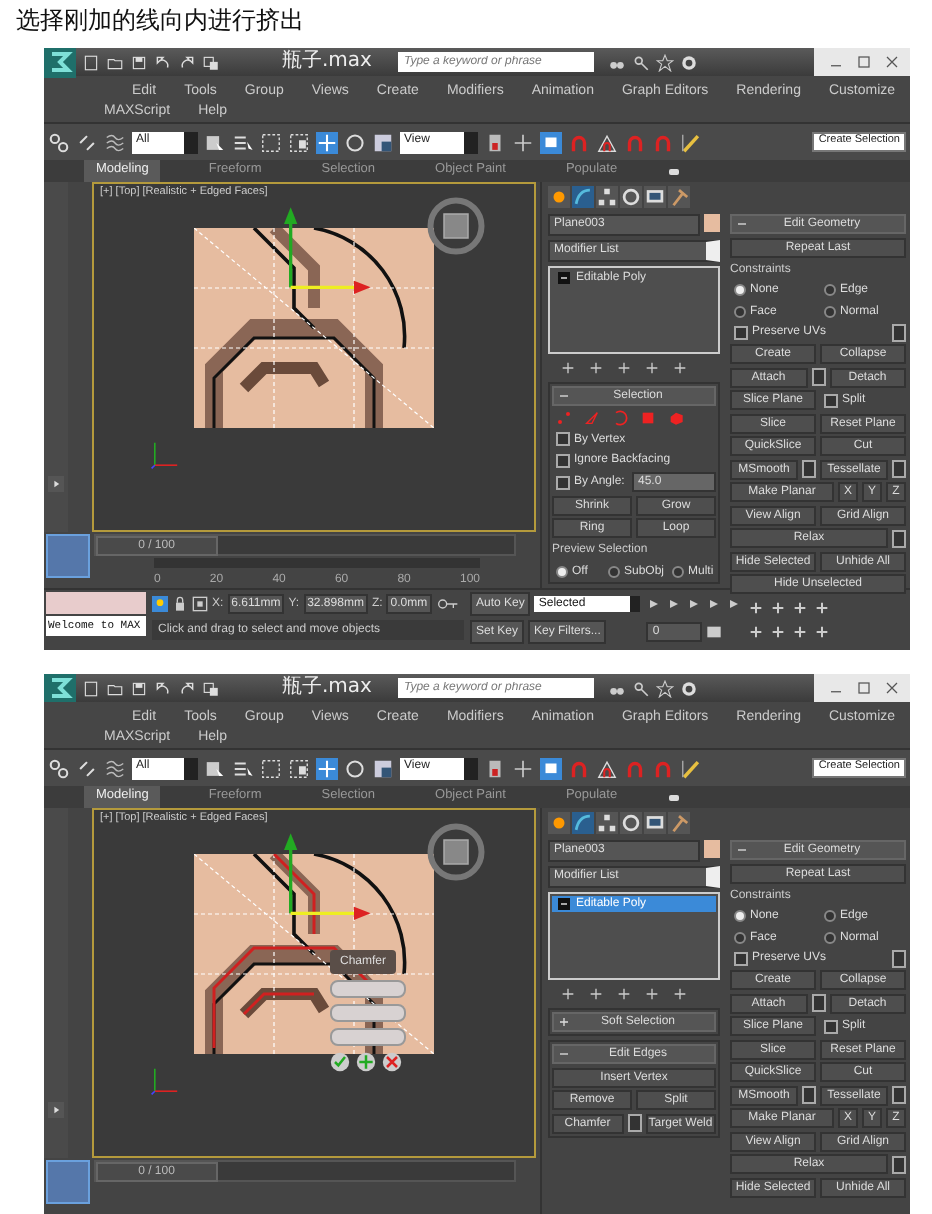  Describe the element at coordinates (340, 1062) in the screenshot. I see `ok-icon` at that location.